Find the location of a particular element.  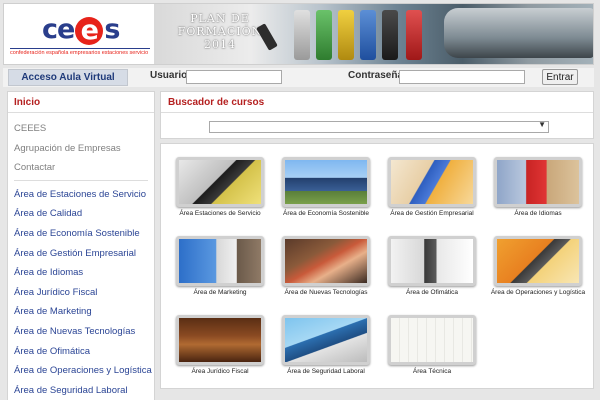

sidebar-item-estaciones: Área de Estaciones de Servicio is located at coordinates (81, 195).